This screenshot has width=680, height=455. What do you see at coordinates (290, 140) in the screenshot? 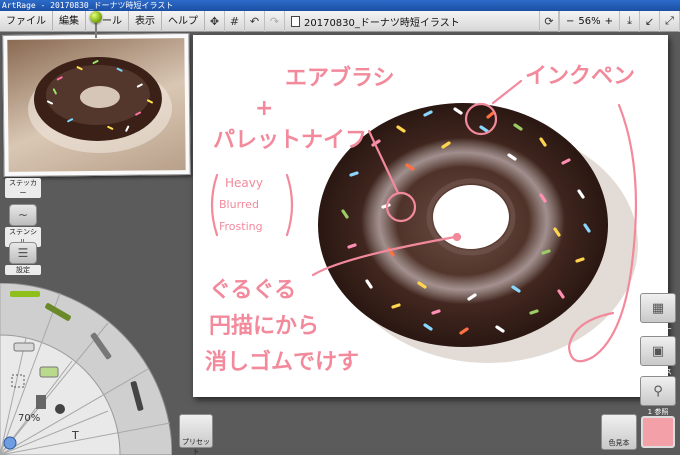
I see `palette-knife-note: パレットナイフ` at bounding box center [290, 140].